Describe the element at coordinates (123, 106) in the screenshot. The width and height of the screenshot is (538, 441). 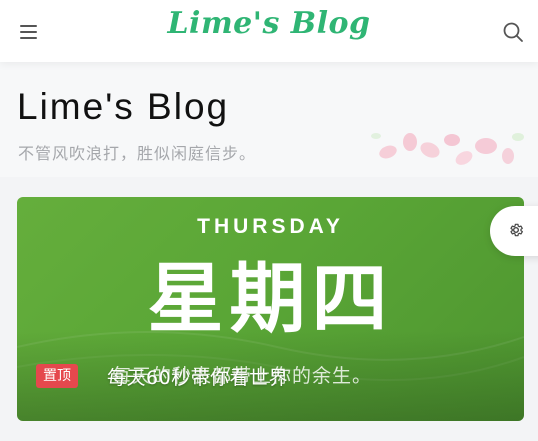
I see `site-title: Lime's Blog` at that location.